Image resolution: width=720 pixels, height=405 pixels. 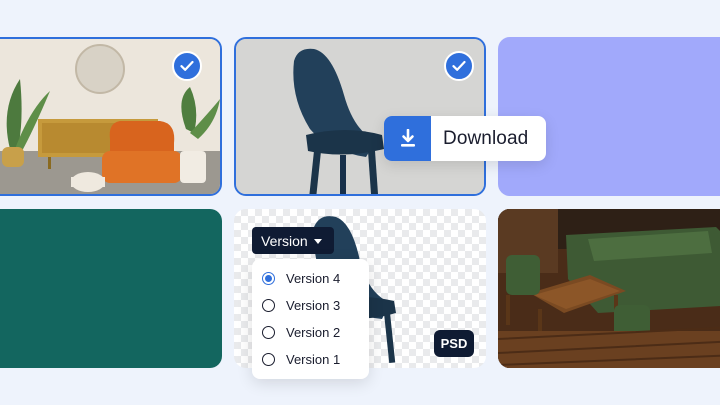 I want to click on radio-selected-icon, so click(x=268, y=278).